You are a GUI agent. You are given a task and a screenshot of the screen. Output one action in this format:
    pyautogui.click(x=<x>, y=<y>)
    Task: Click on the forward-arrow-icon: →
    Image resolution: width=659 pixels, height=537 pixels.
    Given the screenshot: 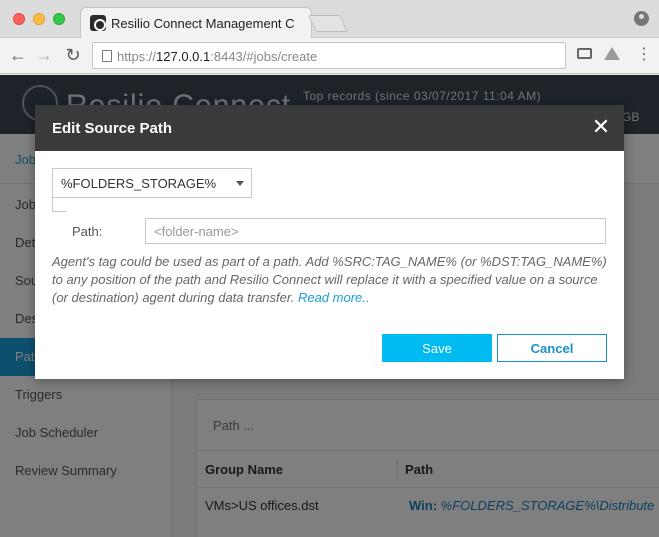 What is the action you would take?
    pyautogui.click(x=44, y=55)
    